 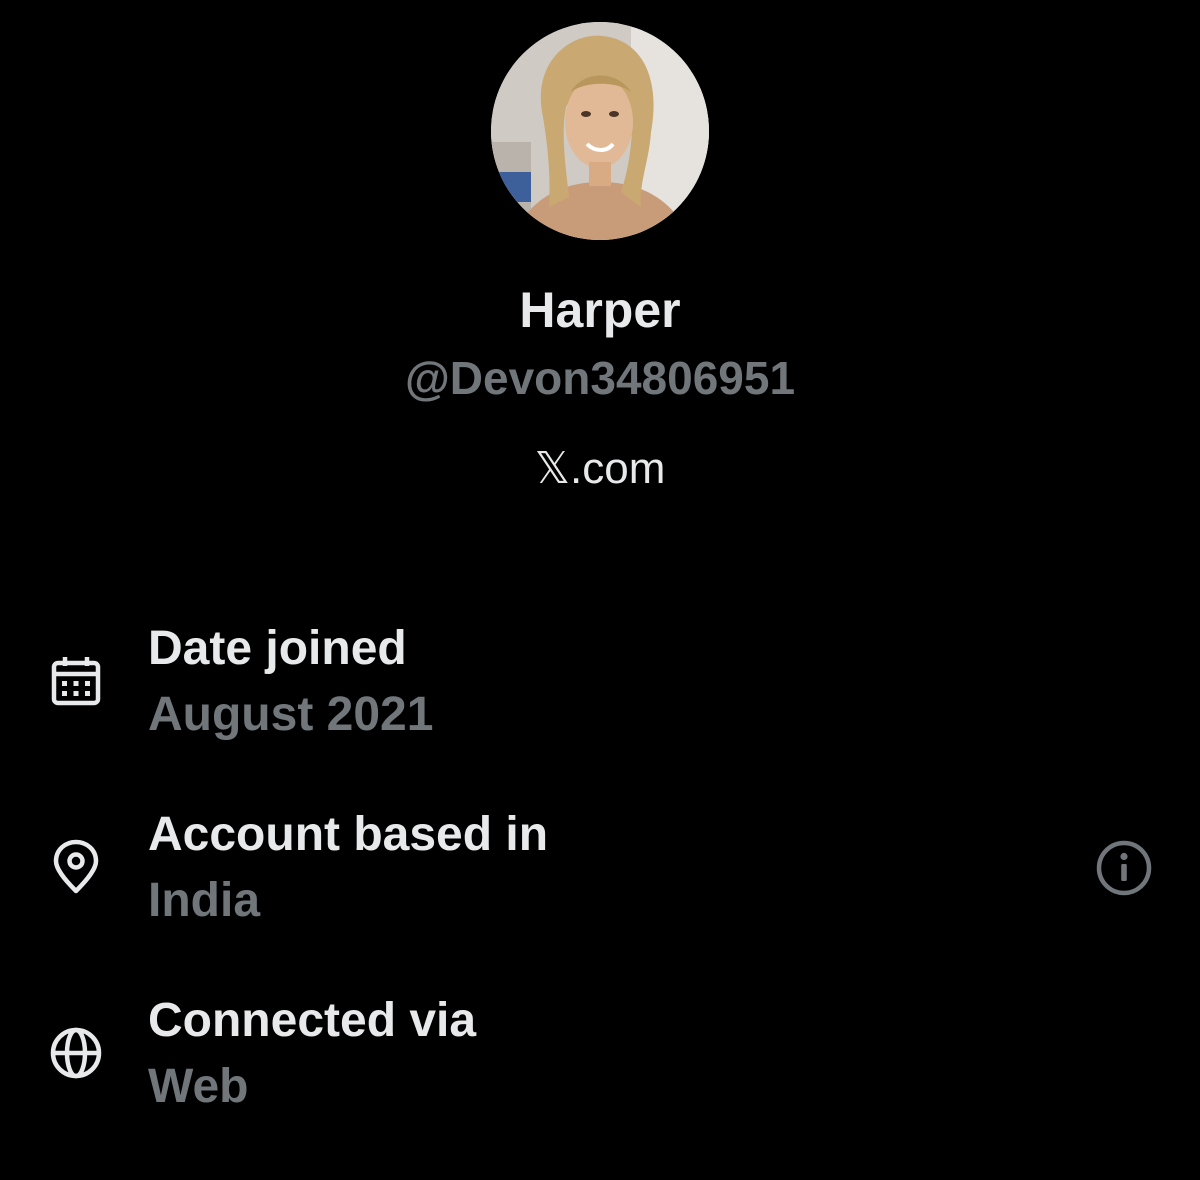 I want to click on date-joined-row: Date joined August 2021, so click(x=600, y=685).